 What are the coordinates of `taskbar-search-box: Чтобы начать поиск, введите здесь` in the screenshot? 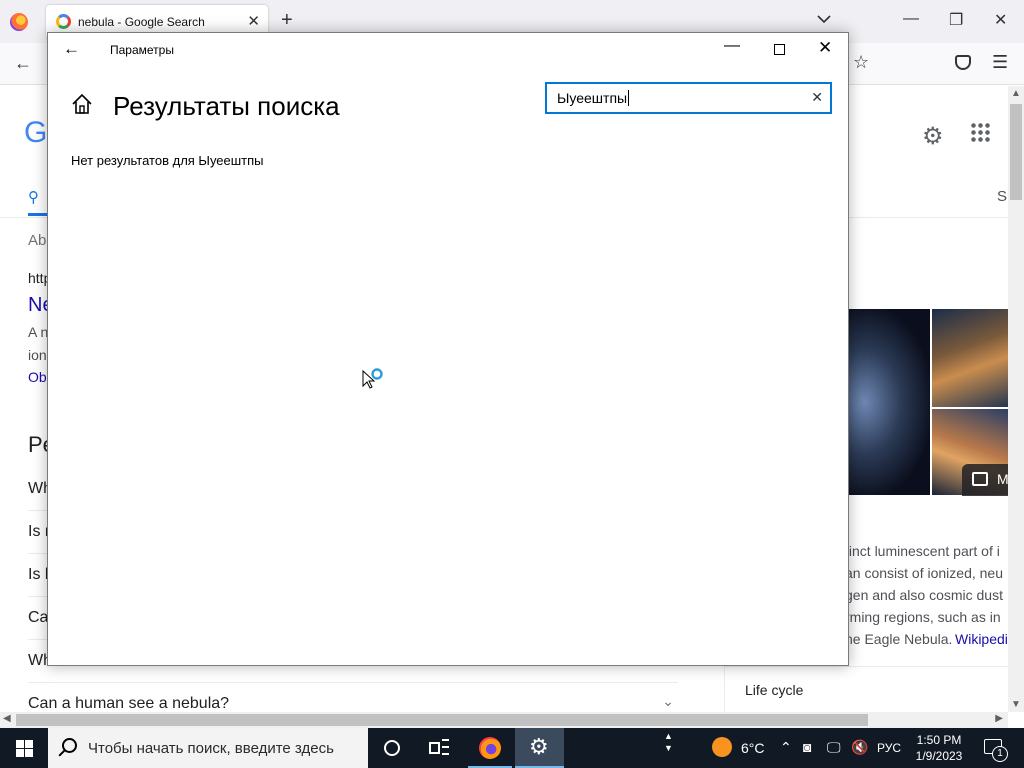 It's located at (208, 748).